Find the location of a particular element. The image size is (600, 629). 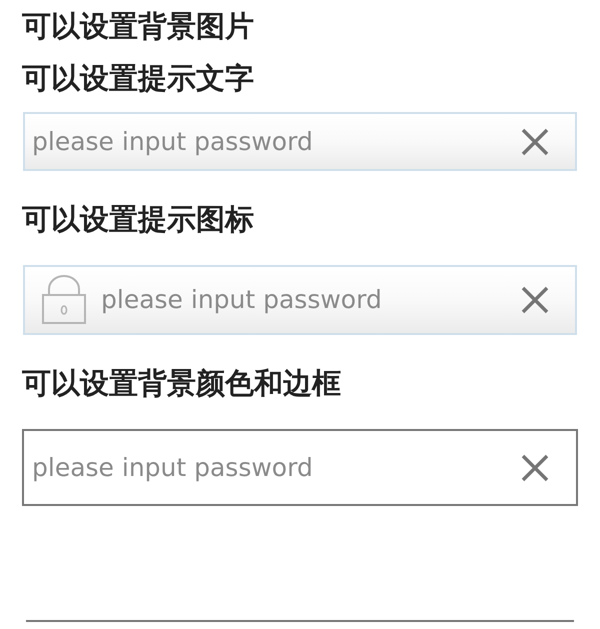

section-heading: 可以设置提示图标 is located at coordinates (138, 219).